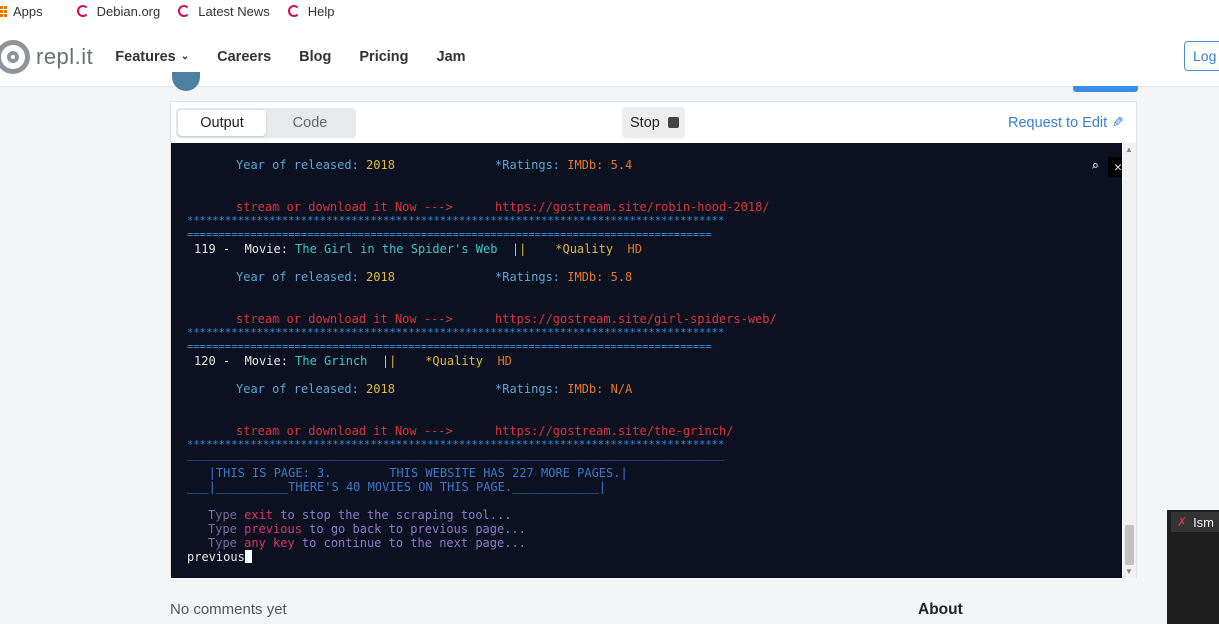 The height and width of the screenshot is (624, 1219). What do you see at coordinates (383, 57) in the screenshot?
I see `nav-pricing: Pricing` at bounding box center [383, 57].